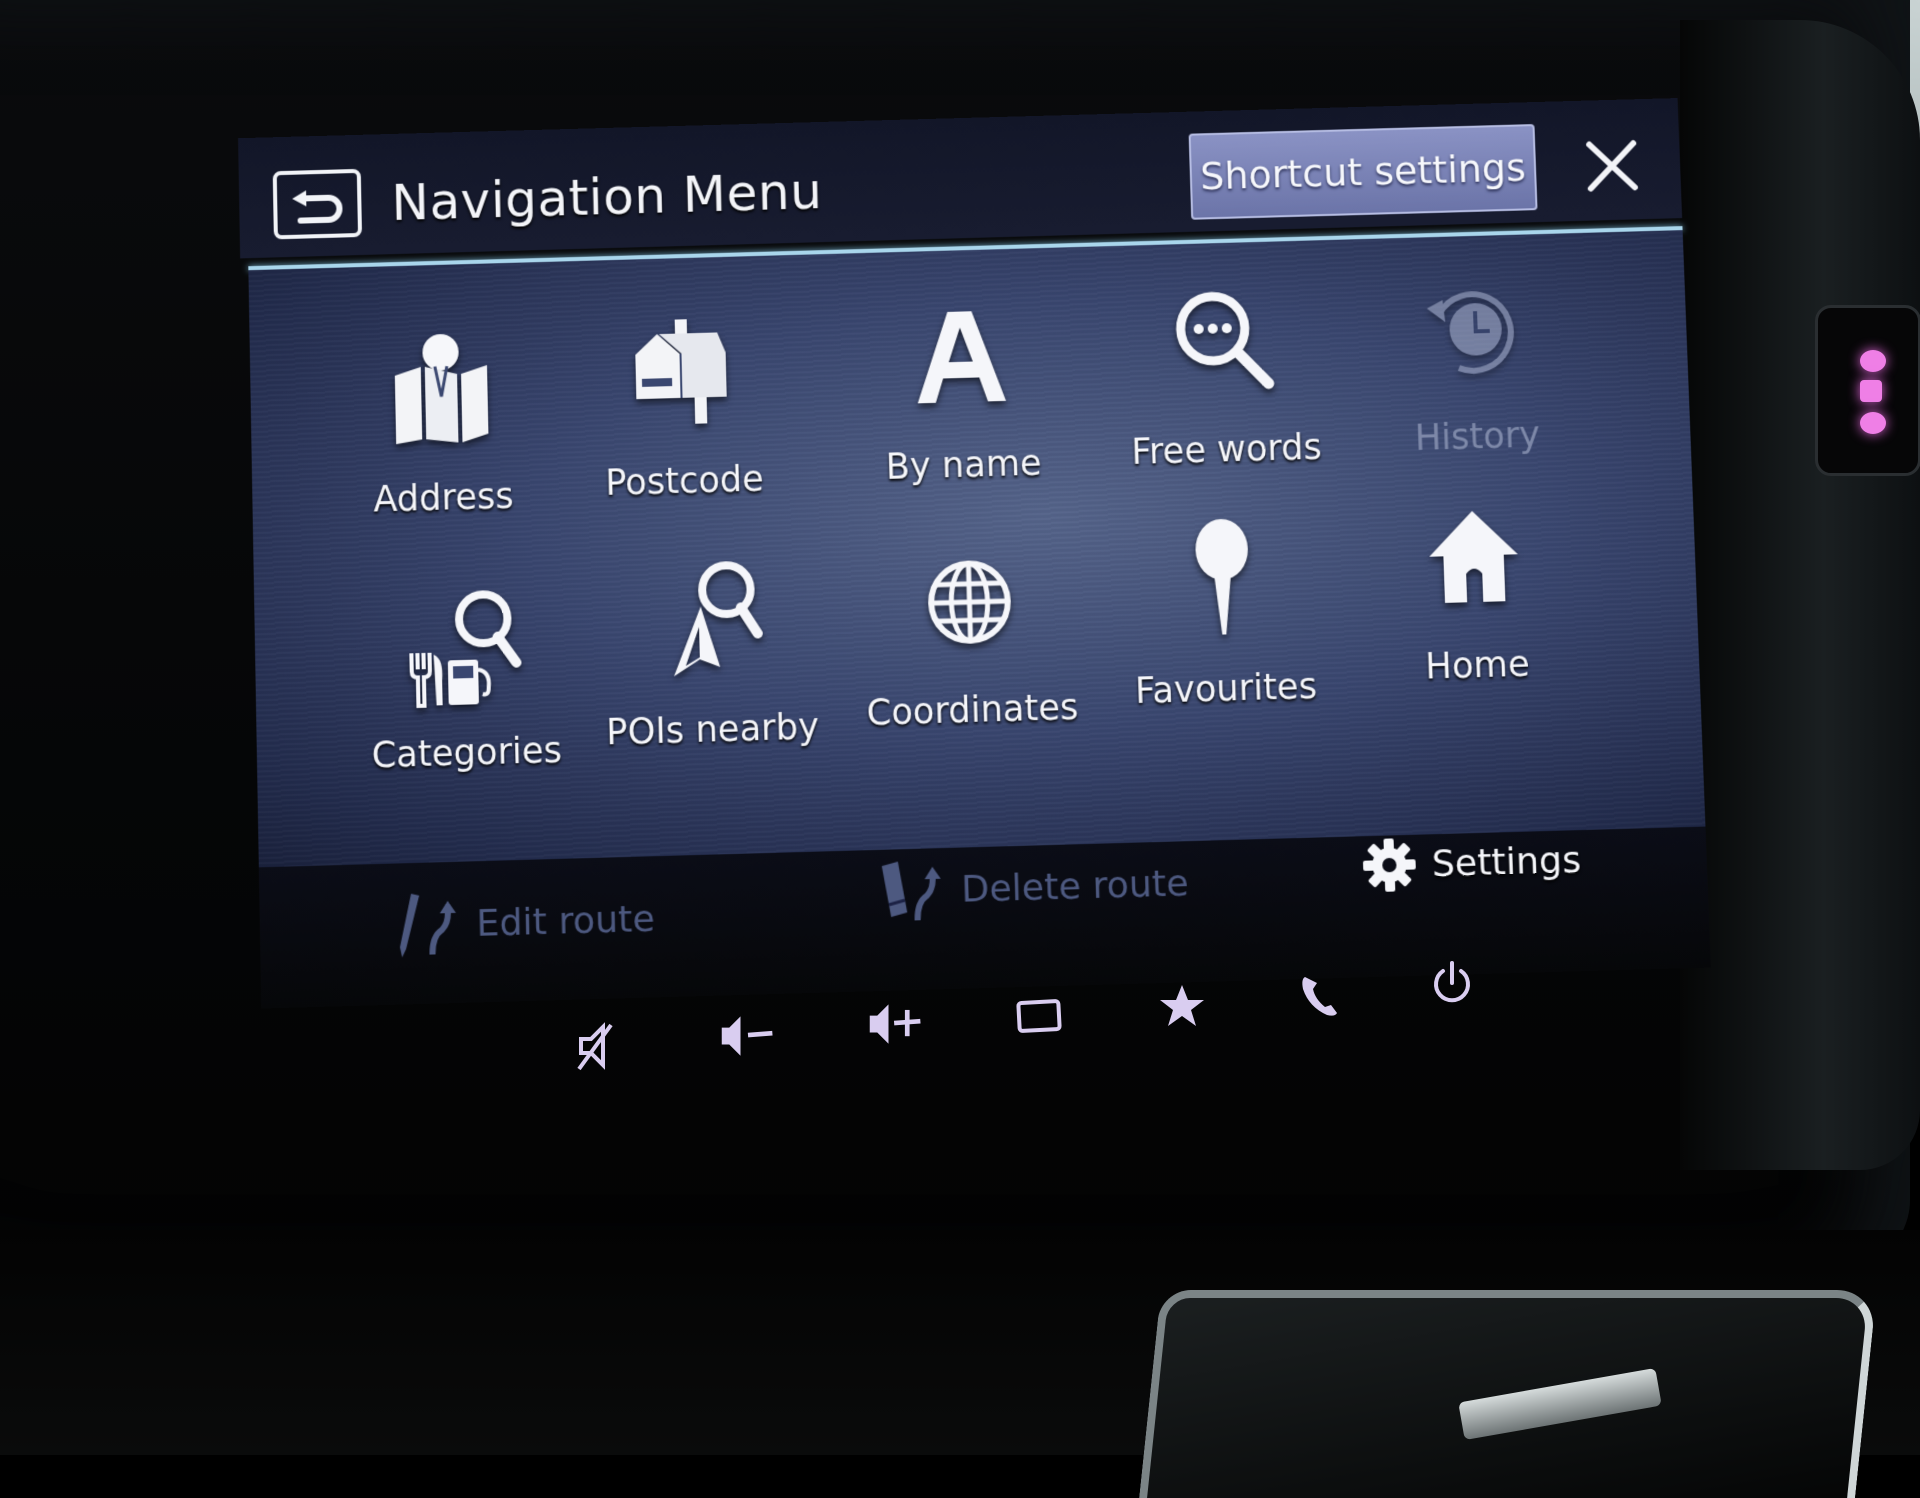  Describe the element at coordinates (430, 927) in the screenshot. I see `edit-route-icon` at that location.